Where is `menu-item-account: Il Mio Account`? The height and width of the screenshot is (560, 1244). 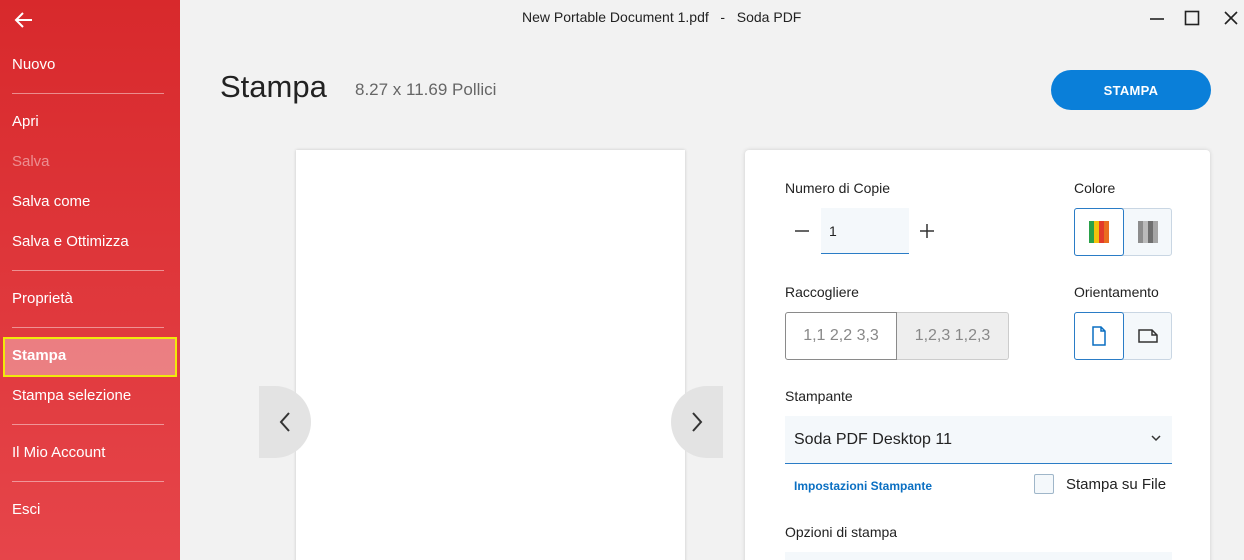 menu-item-account: Il Mio Account is located at coordinates (58, 452).